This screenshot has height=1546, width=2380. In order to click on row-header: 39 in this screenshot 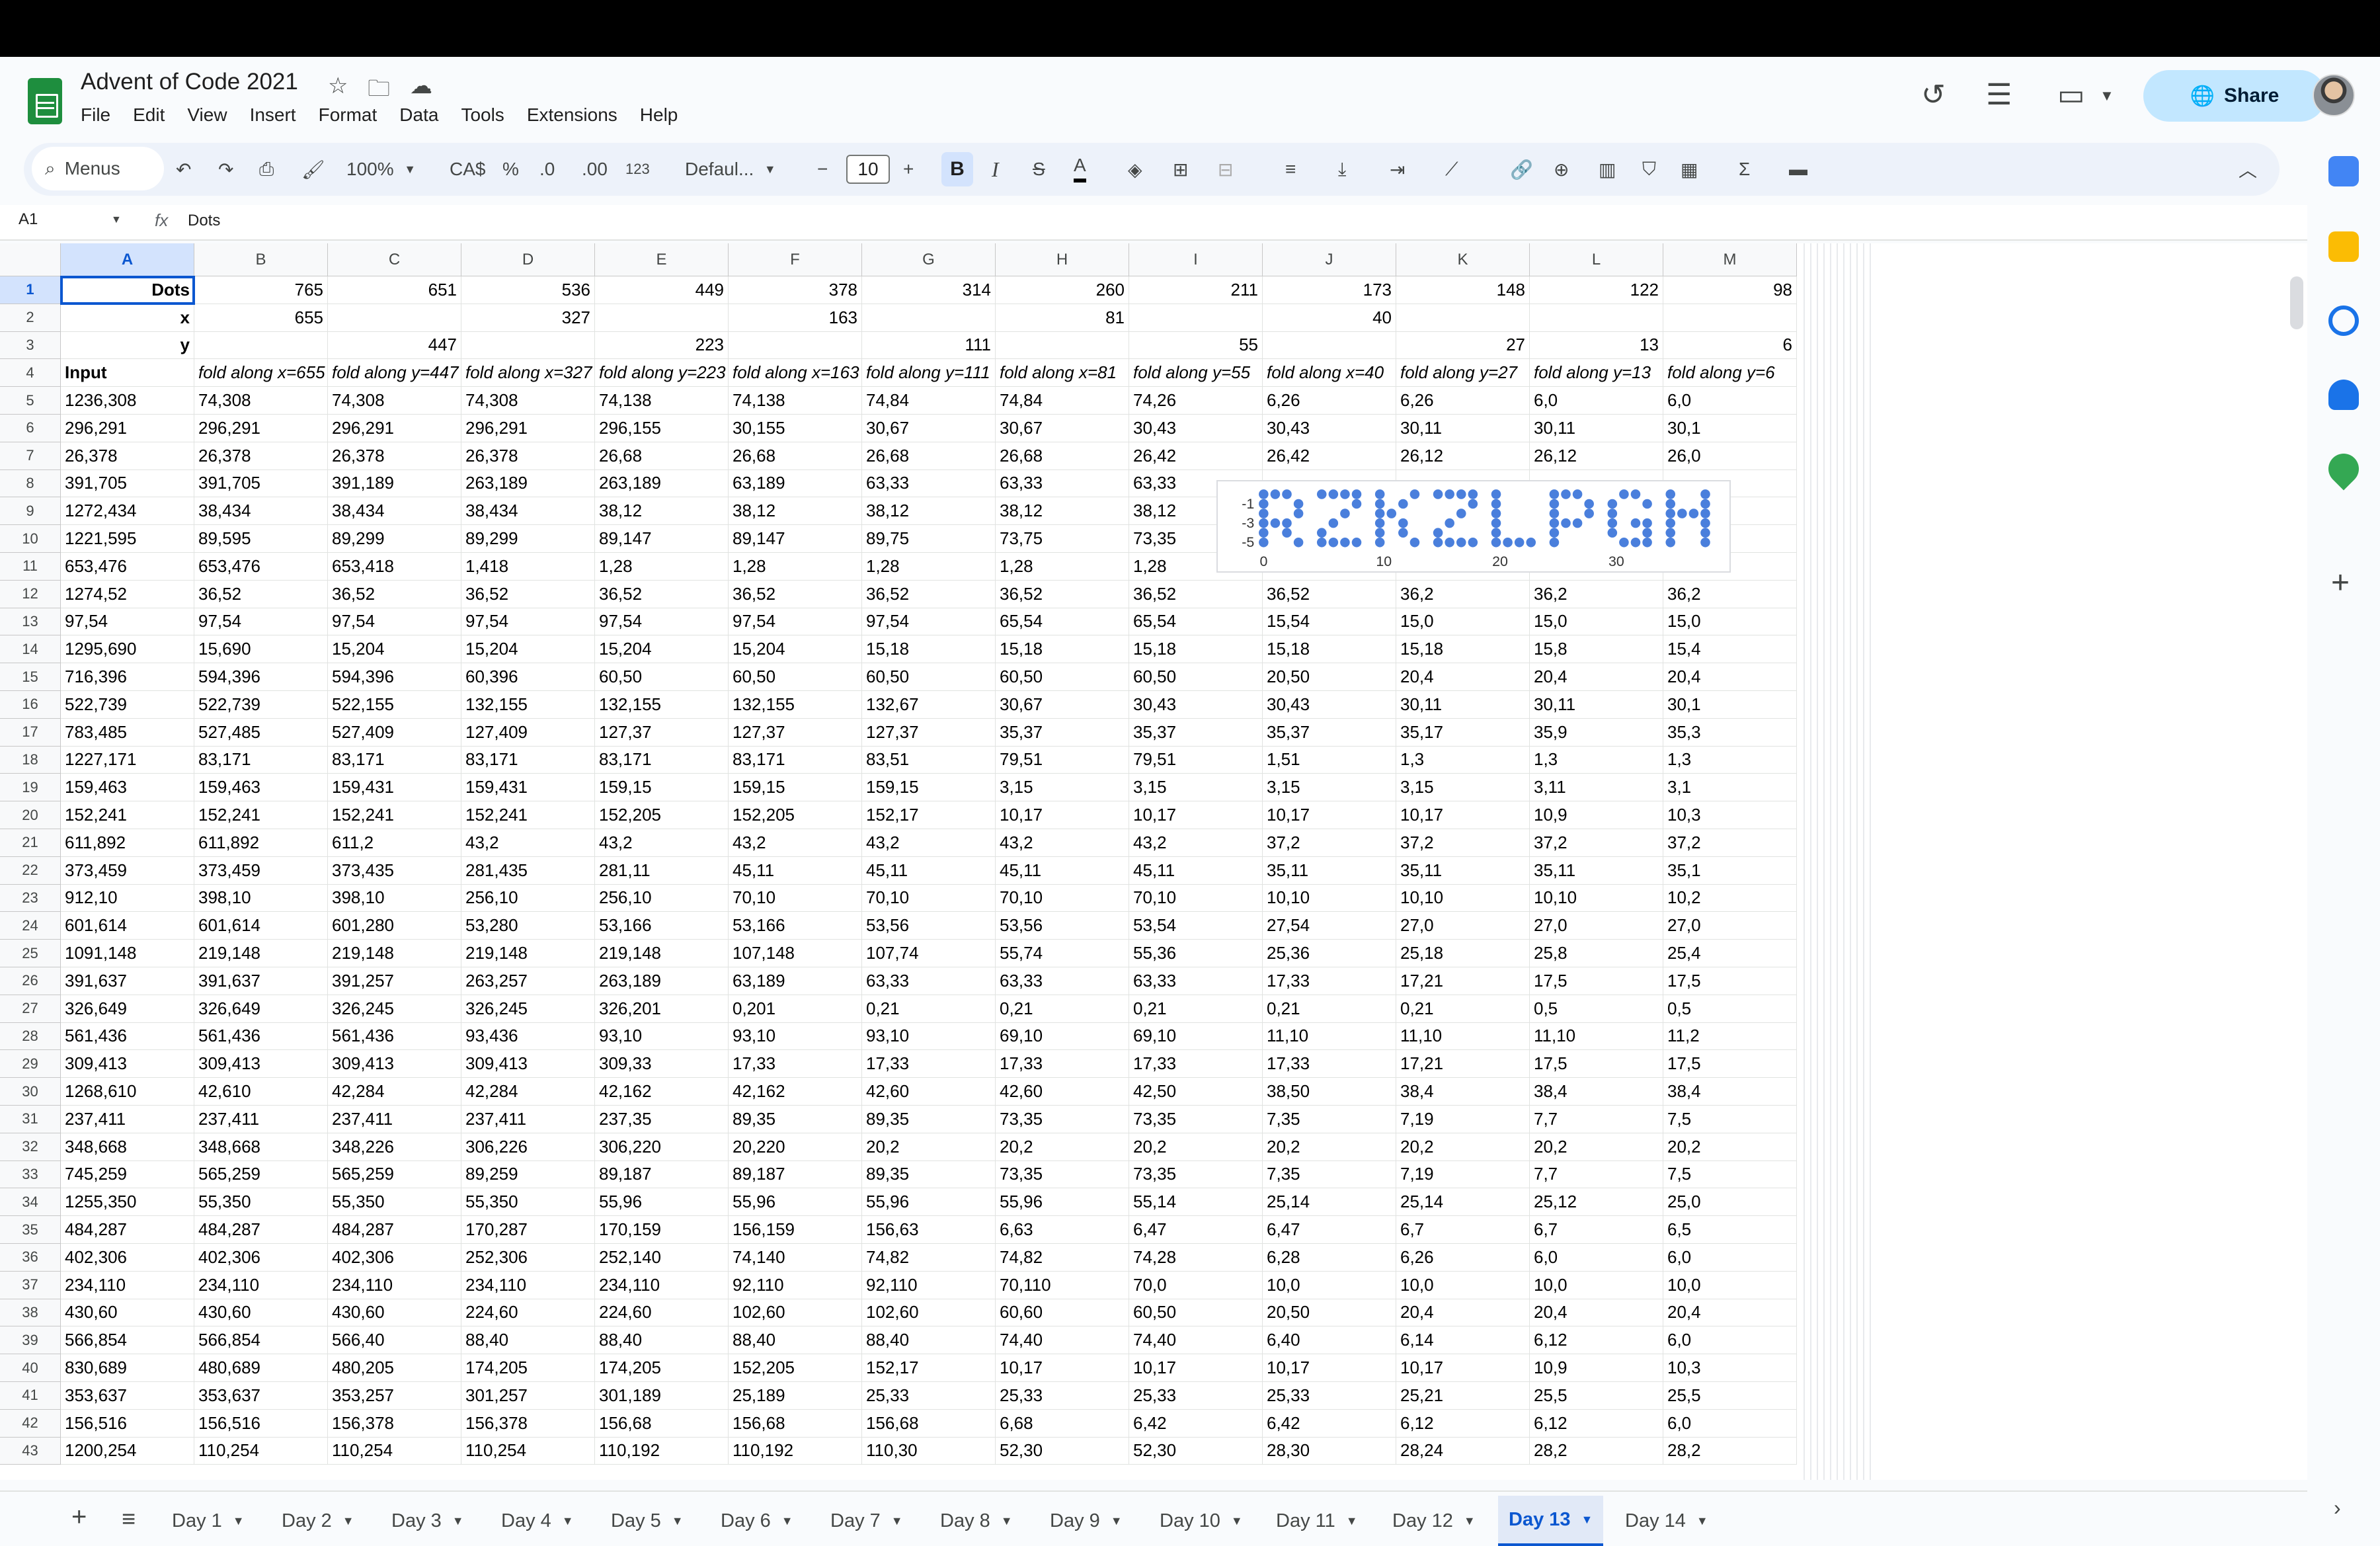, I will do `click(30, 1340)`.